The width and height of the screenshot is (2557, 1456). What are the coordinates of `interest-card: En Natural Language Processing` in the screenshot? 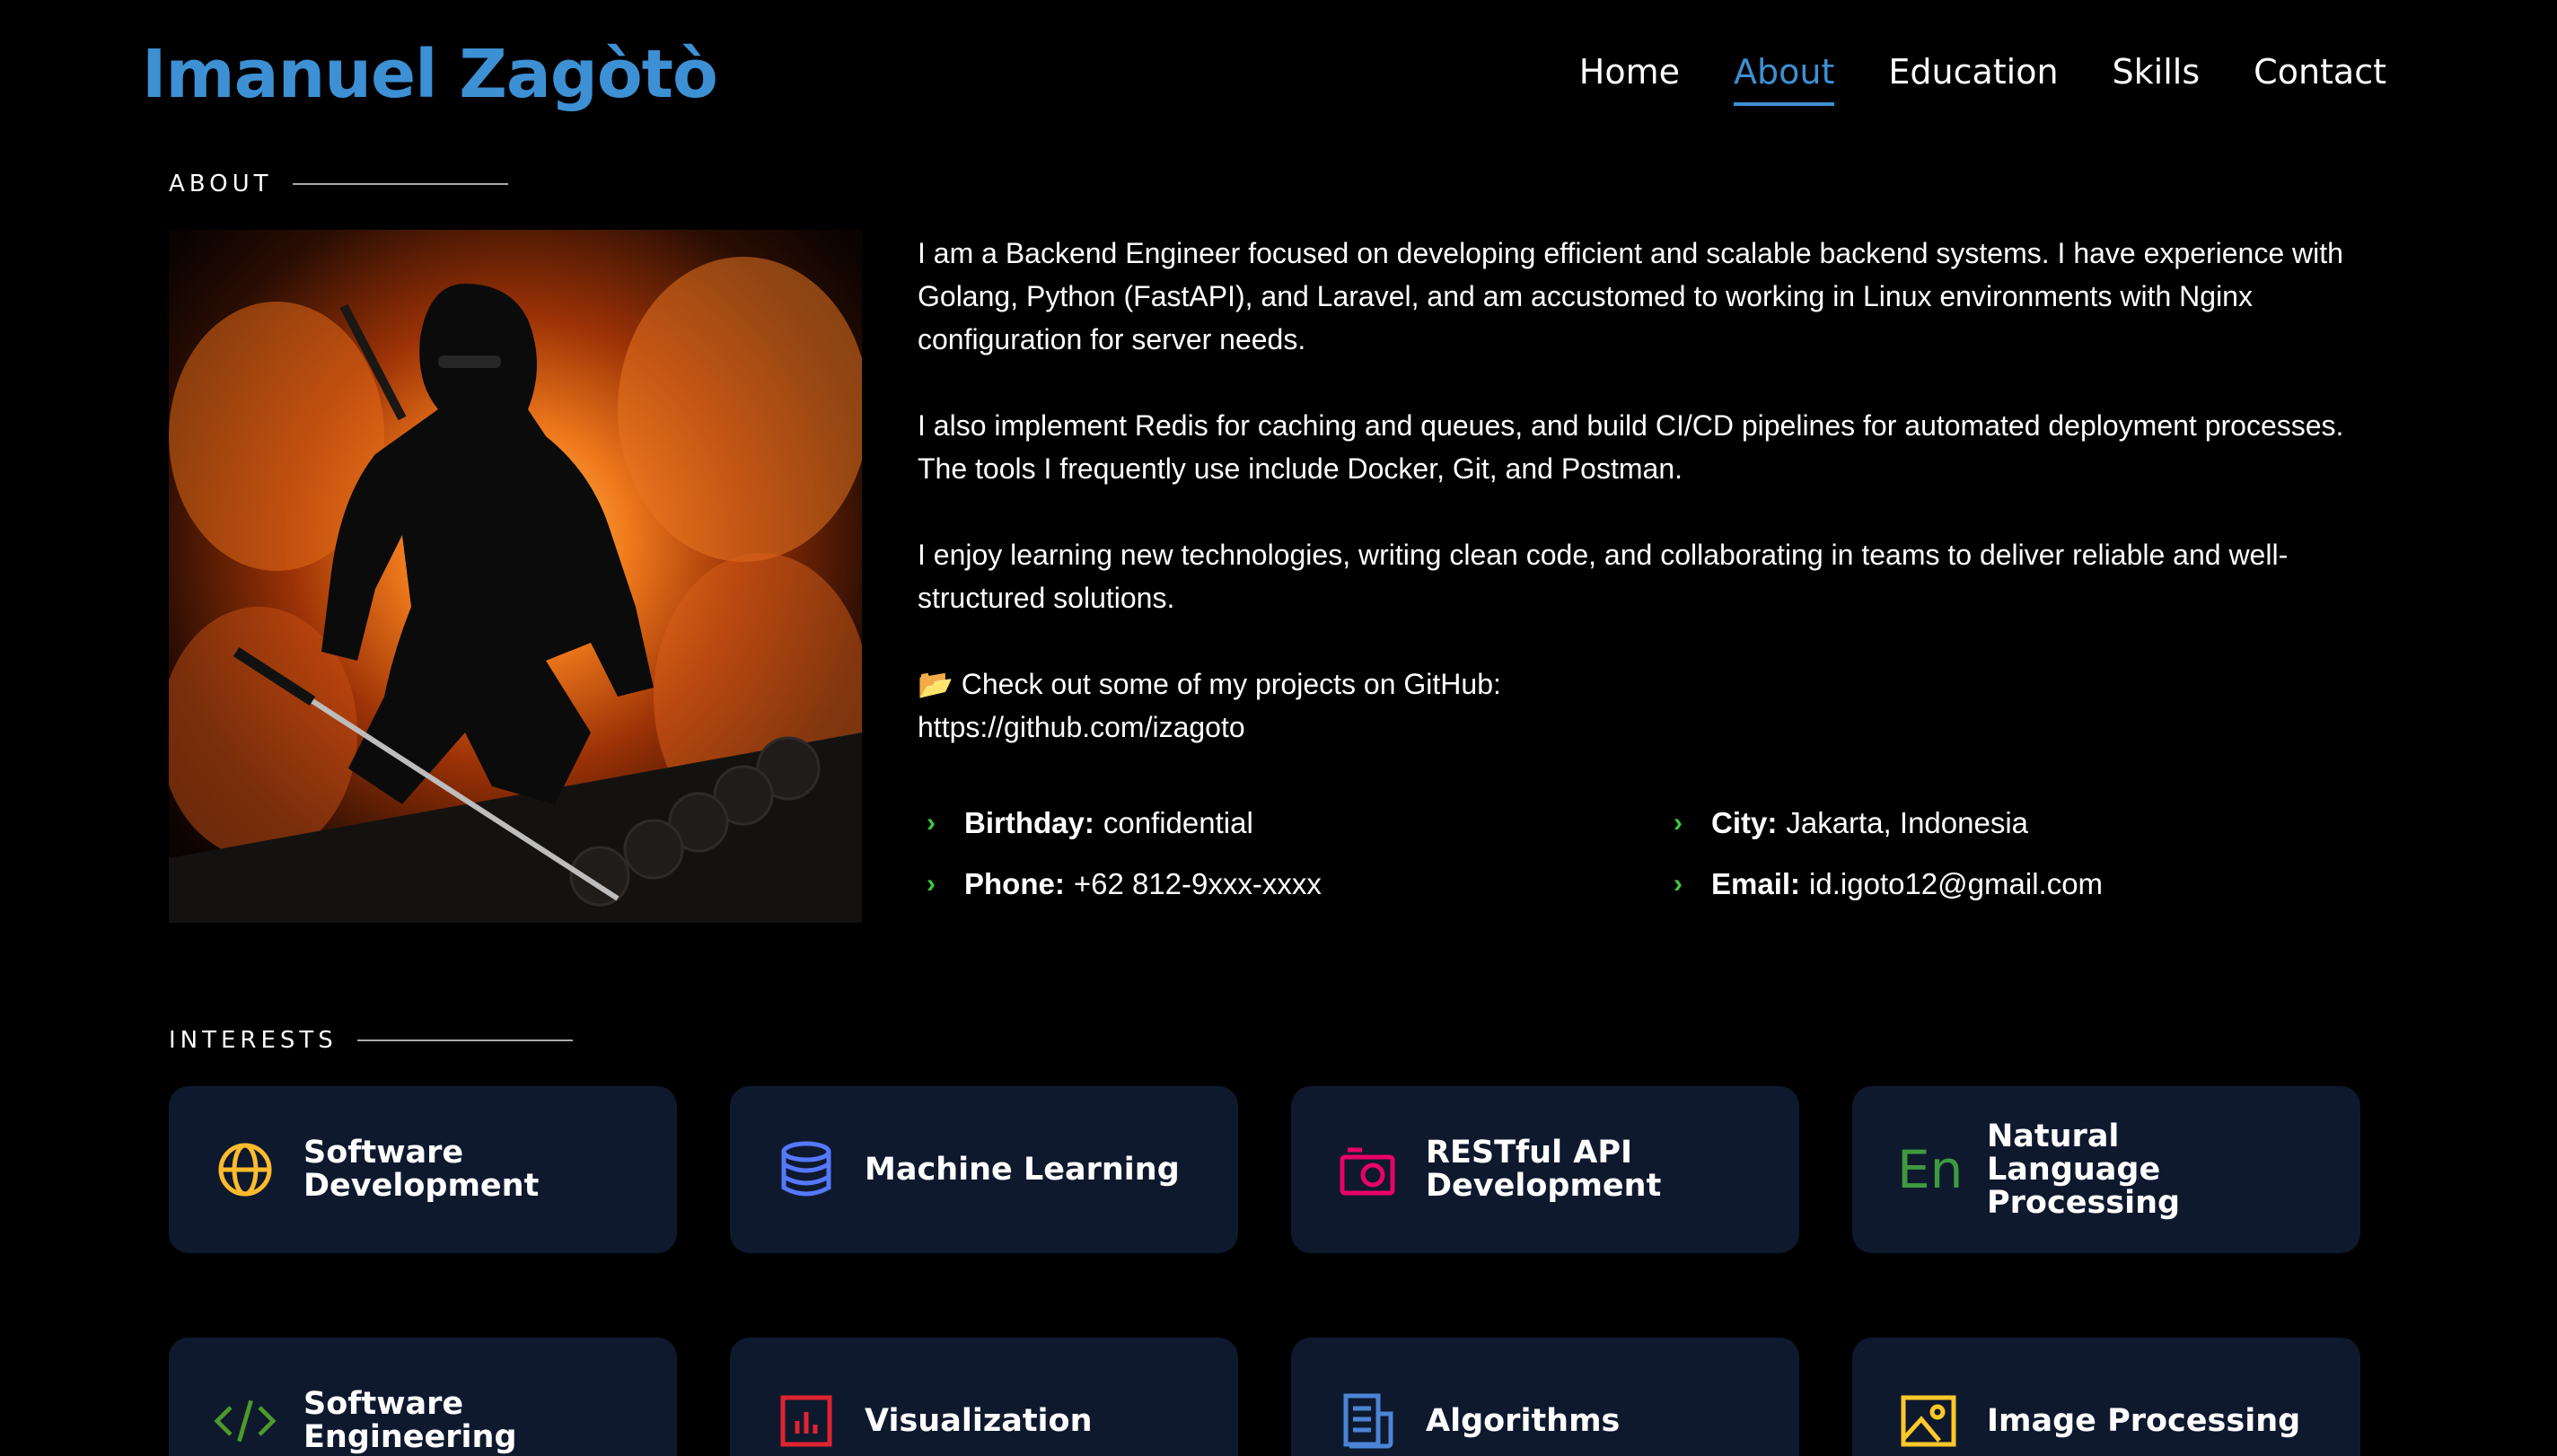 It's located at (2106, 1170).